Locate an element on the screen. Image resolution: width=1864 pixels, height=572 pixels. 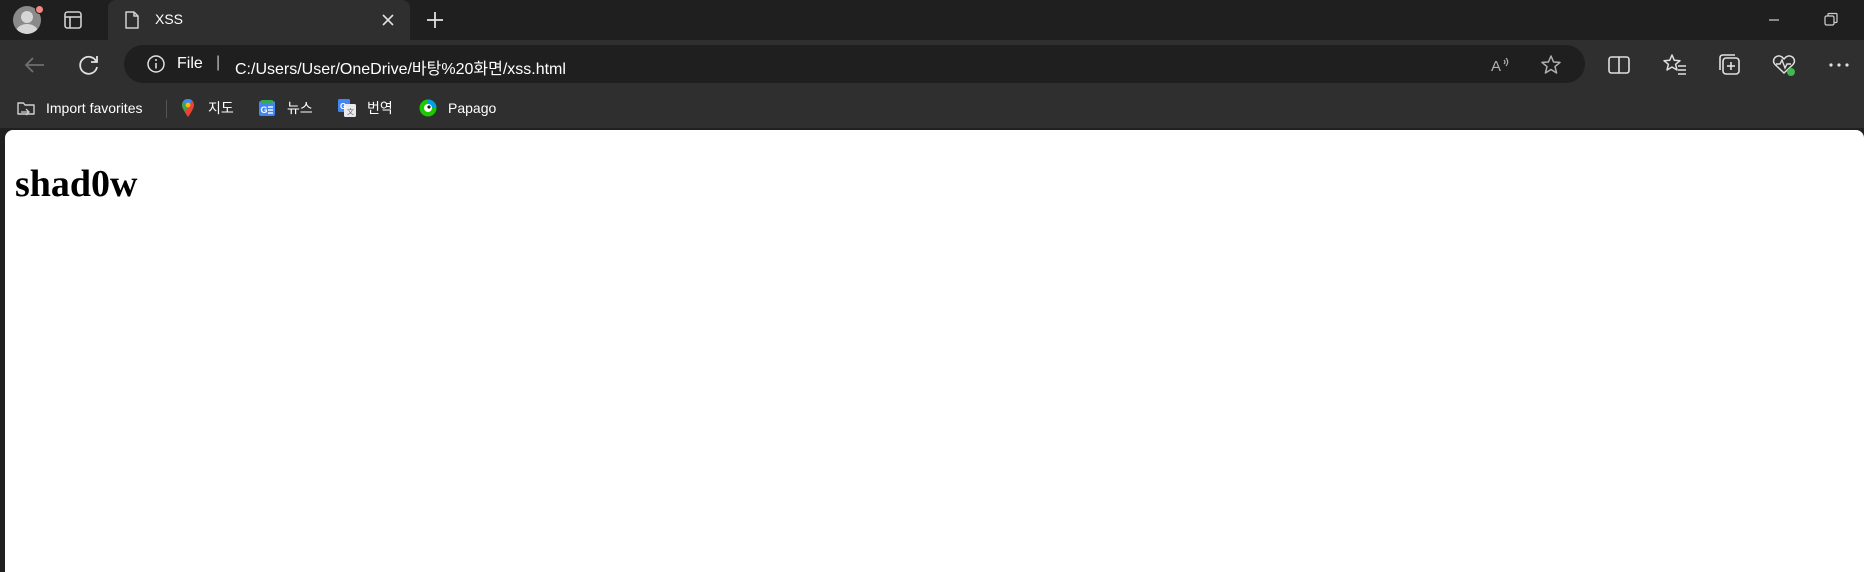
favorites-divider is located at coordinates (166, 109).